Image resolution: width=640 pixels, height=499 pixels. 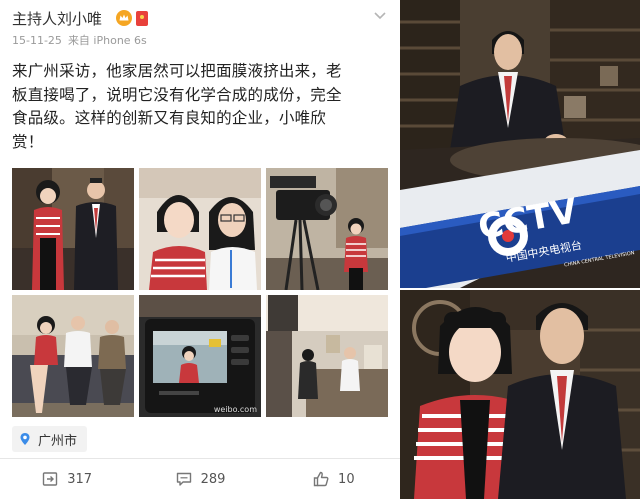 What do you see at coordinates (213, 479) in the screenshot?
I see `comment-count: 289` at bounding box center [213, 479].